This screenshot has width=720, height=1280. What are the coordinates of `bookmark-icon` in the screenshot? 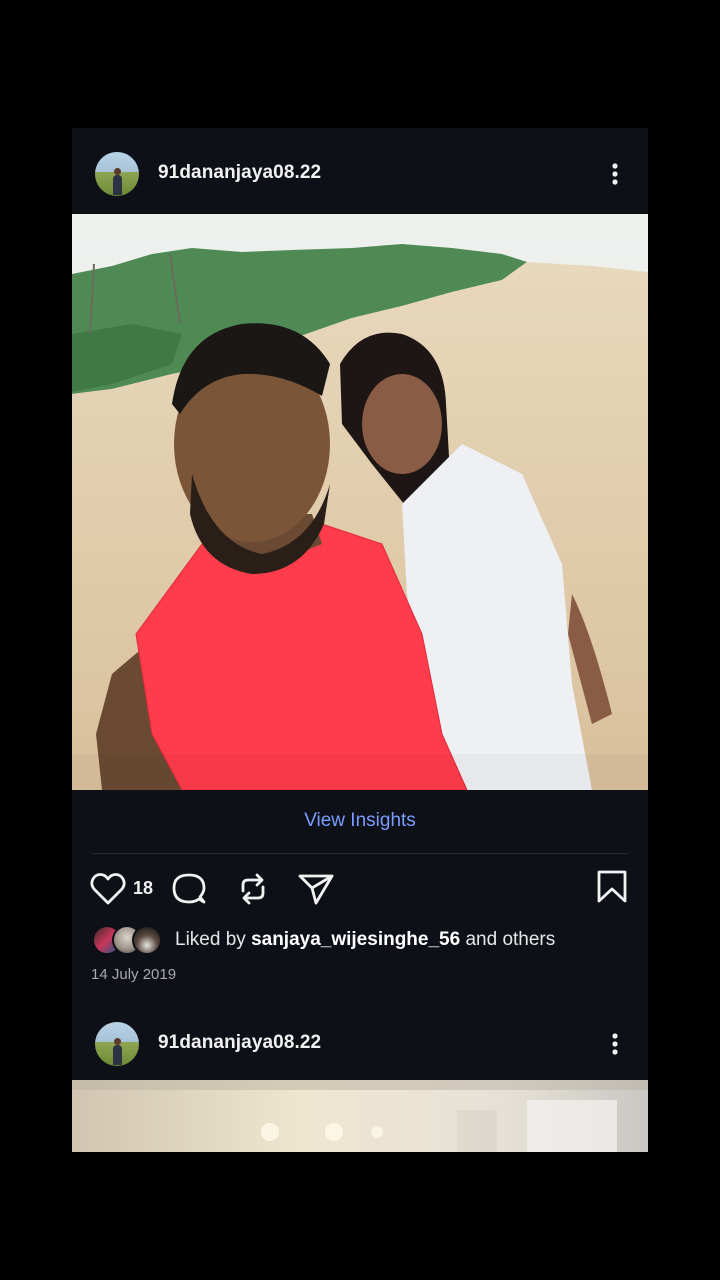 It's located at (612, 887).